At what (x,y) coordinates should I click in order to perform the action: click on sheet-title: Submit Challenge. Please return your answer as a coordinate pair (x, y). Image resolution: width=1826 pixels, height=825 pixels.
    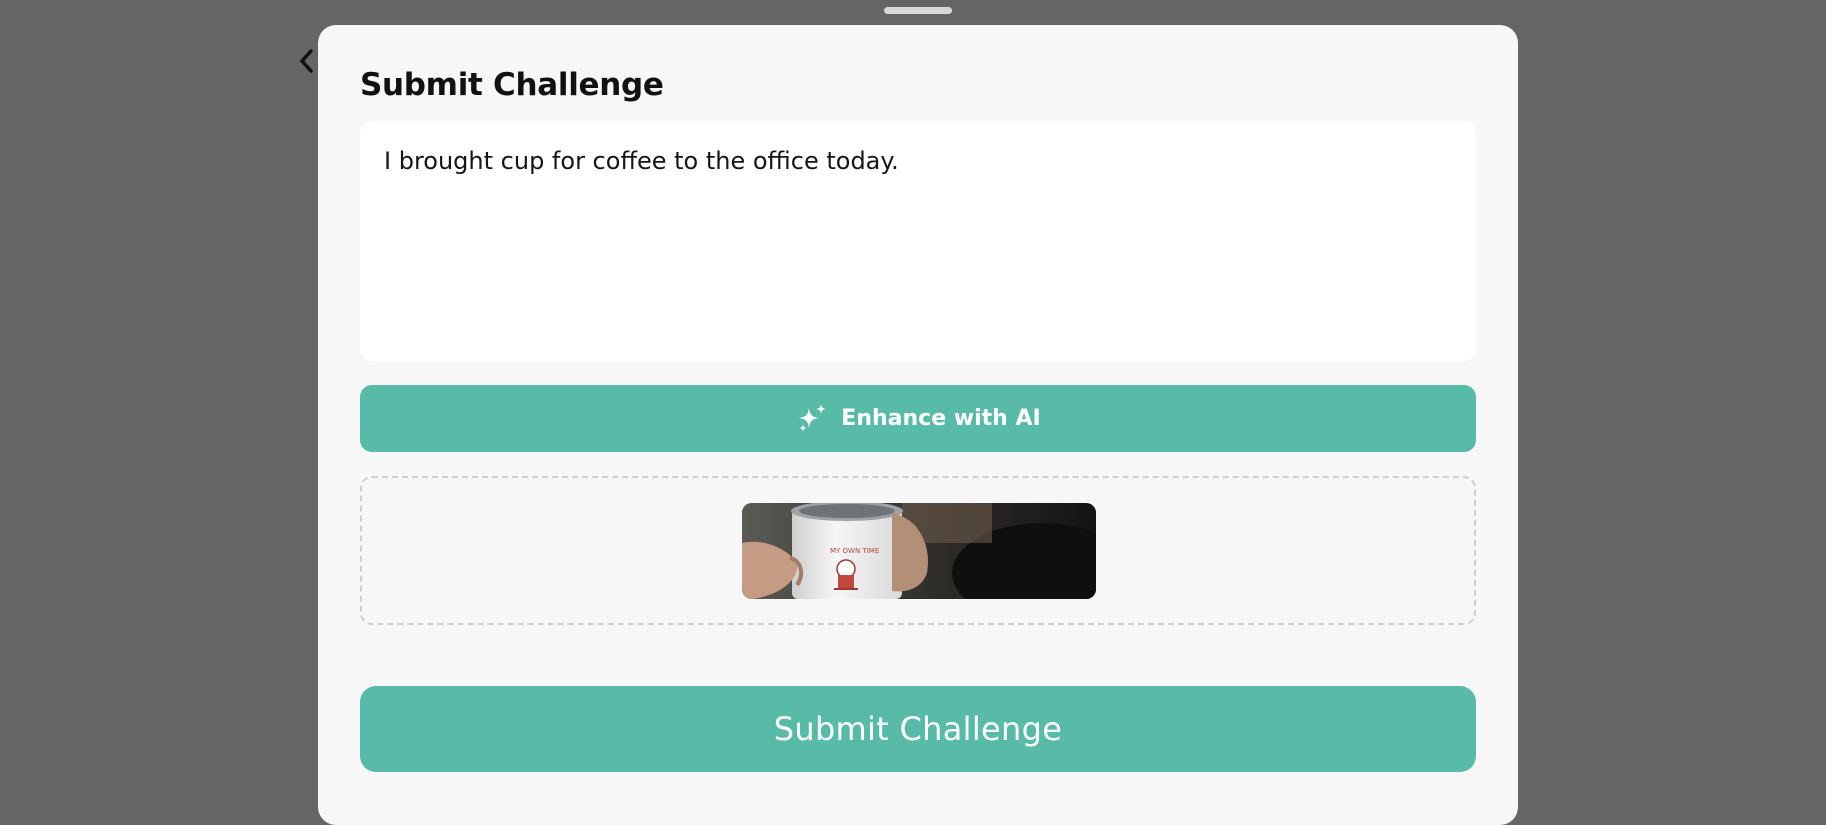
    Looking at the image, I should click on (512, 85).